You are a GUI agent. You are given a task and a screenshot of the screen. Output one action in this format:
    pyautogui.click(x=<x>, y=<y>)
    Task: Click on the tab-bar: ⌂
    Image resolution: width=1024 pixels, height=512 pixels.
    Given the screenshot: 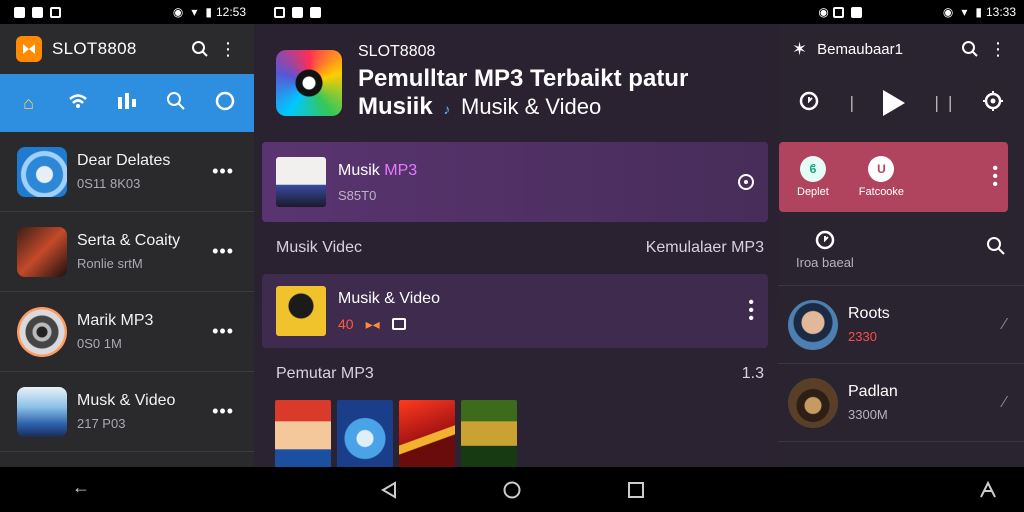 What is the action you would take?
    pyautogui.click(x=127, y=103)
    